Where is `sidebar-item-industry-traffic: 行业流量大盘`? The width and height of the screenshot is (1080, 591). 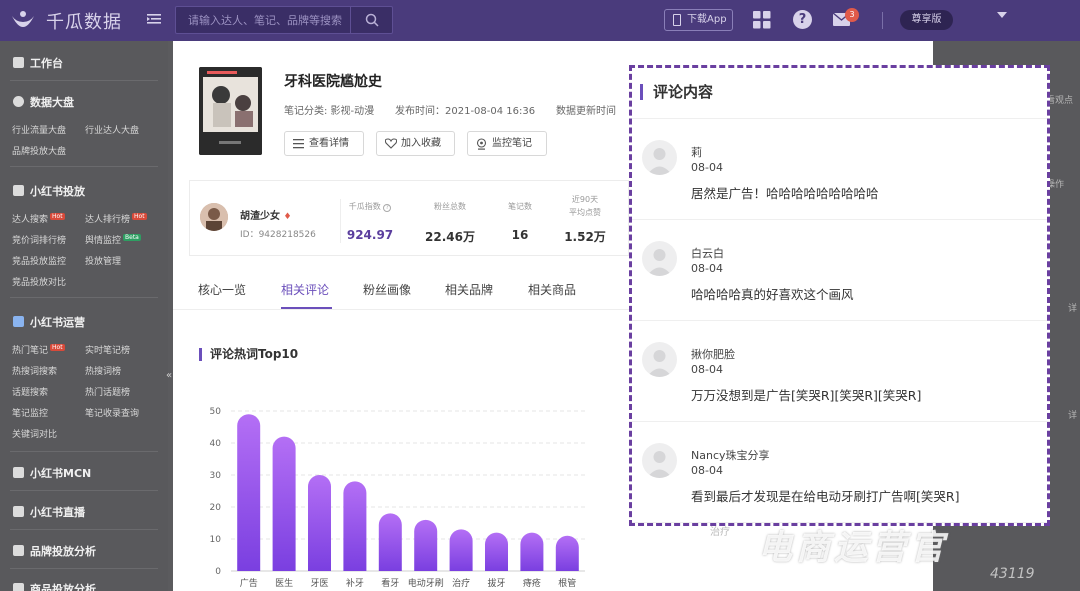
sidebar-item-industry-traffic: 行业流量大盘 is located at coordinates (39, 129).